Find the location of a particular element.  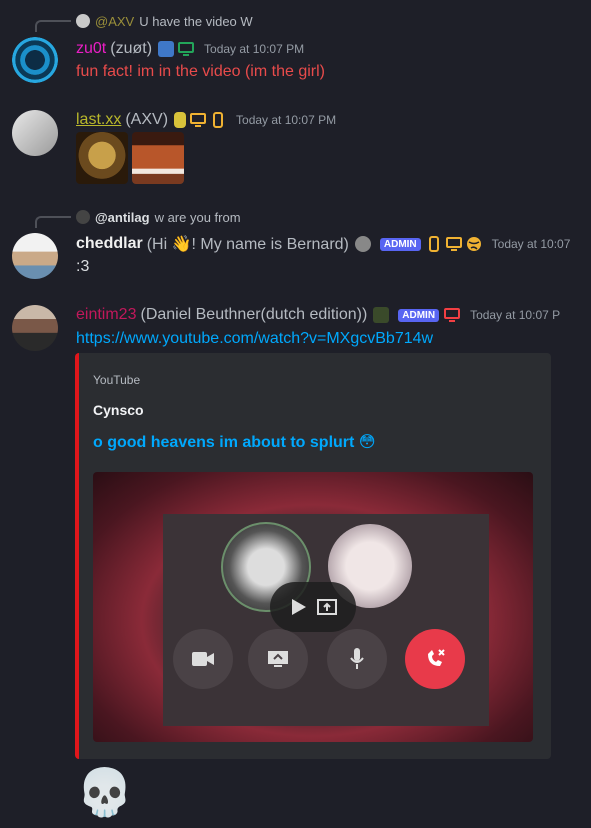

play-button is located at coordinates (313, 607).